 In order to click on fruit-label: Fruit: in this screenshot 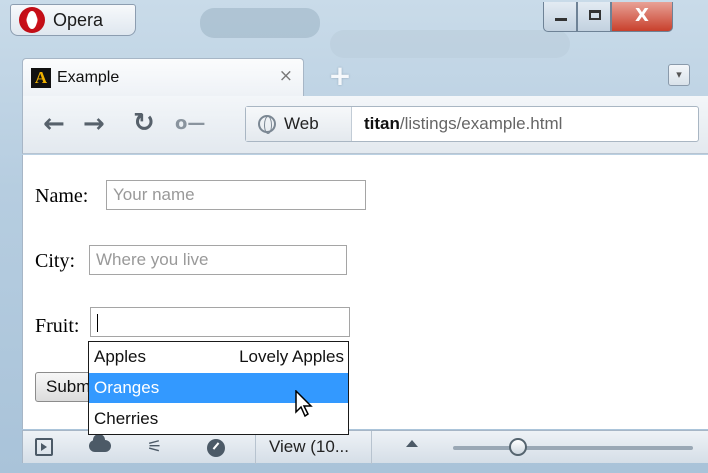, I will do `click(57, 326)`.